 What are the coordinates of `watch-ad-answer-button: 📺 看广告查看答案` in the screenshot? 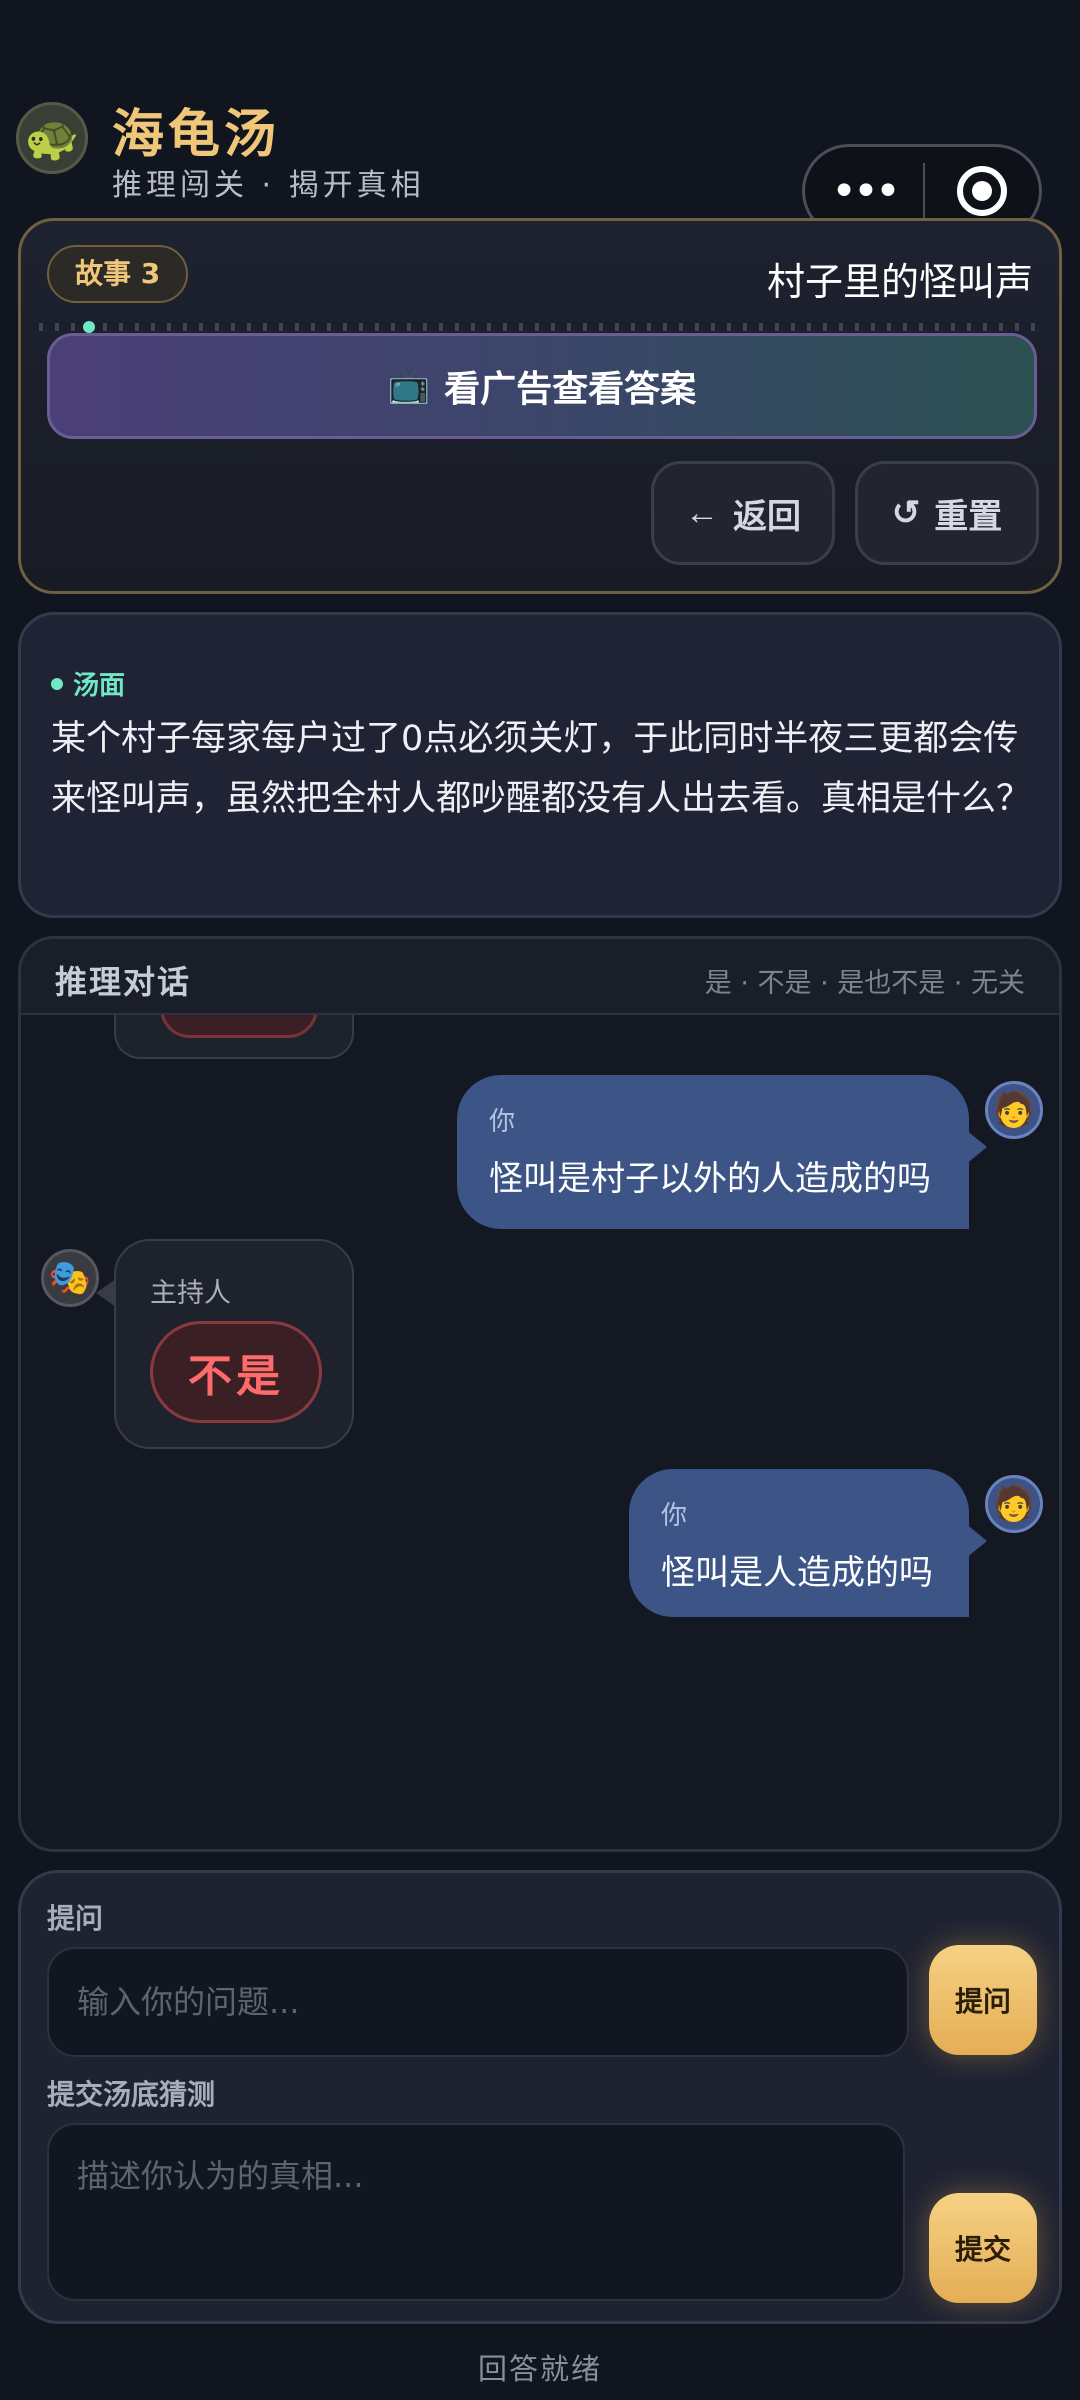 It's located at (542, 386).